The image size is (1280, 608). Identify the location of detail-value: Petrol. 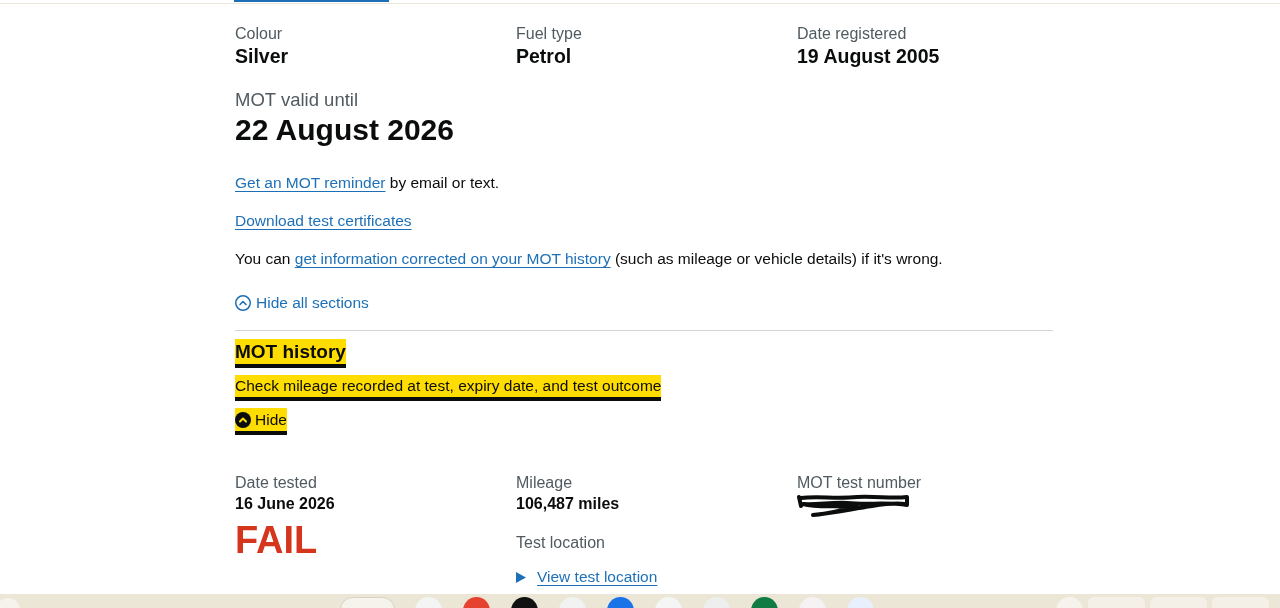
(544, 56).